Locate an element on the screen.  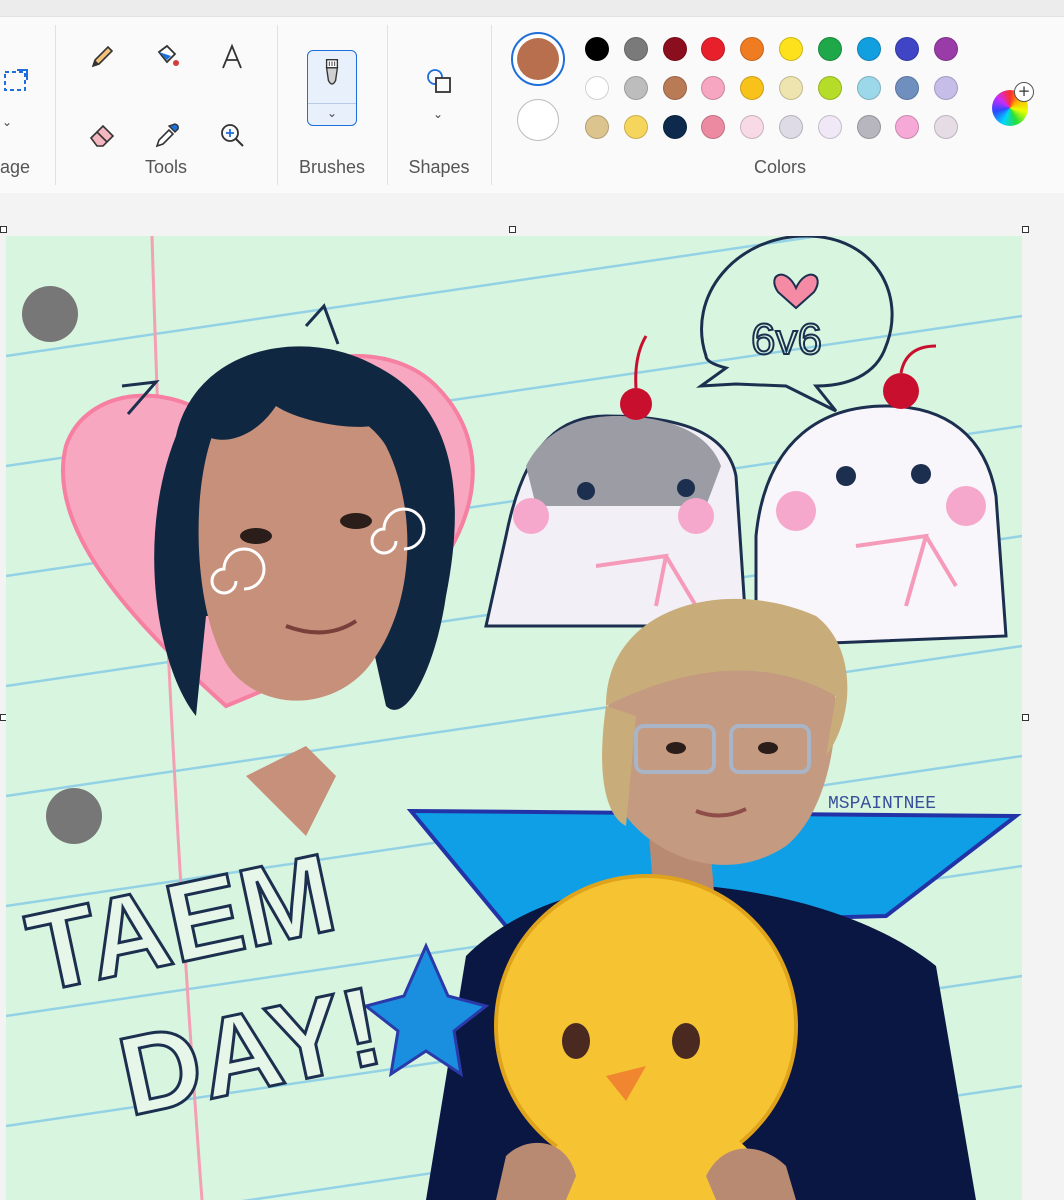
primary-color-selector is located at coordinates (538, 59).